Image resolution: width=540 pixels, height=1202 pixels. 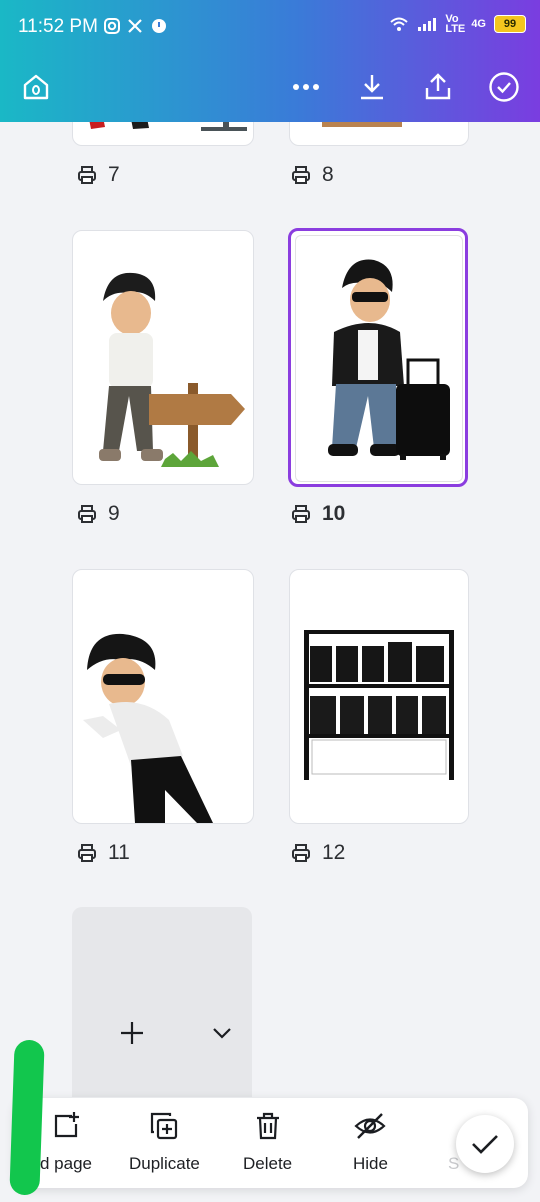 What do you see at coordinates (317, 514) in the screenshot?
I see `page-label-10: 10` at bounding box center [317, 514].